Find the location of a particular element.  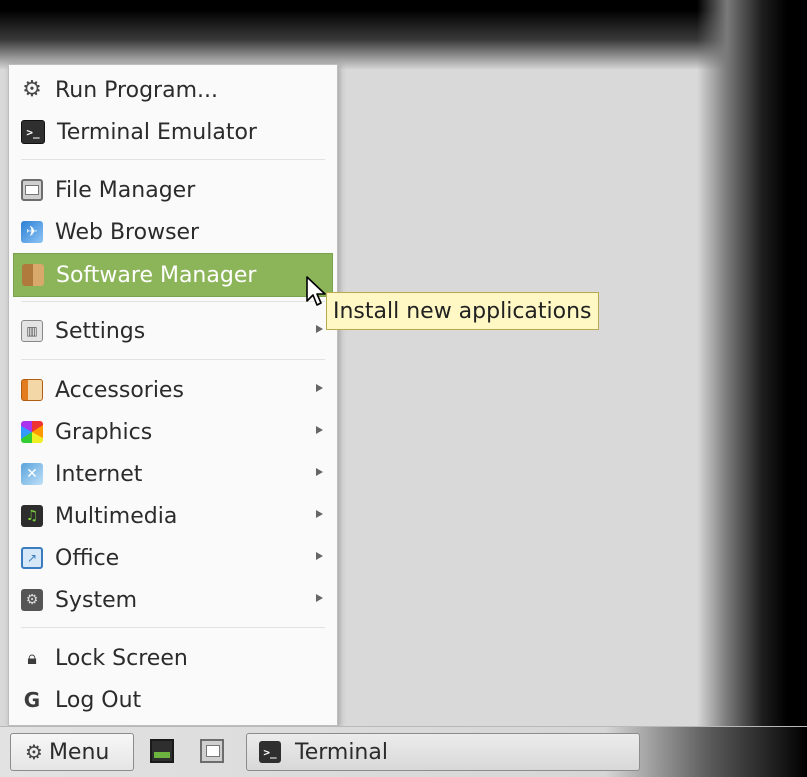

menu-item-accessories: Accessories is located at coordinates (173, 390).